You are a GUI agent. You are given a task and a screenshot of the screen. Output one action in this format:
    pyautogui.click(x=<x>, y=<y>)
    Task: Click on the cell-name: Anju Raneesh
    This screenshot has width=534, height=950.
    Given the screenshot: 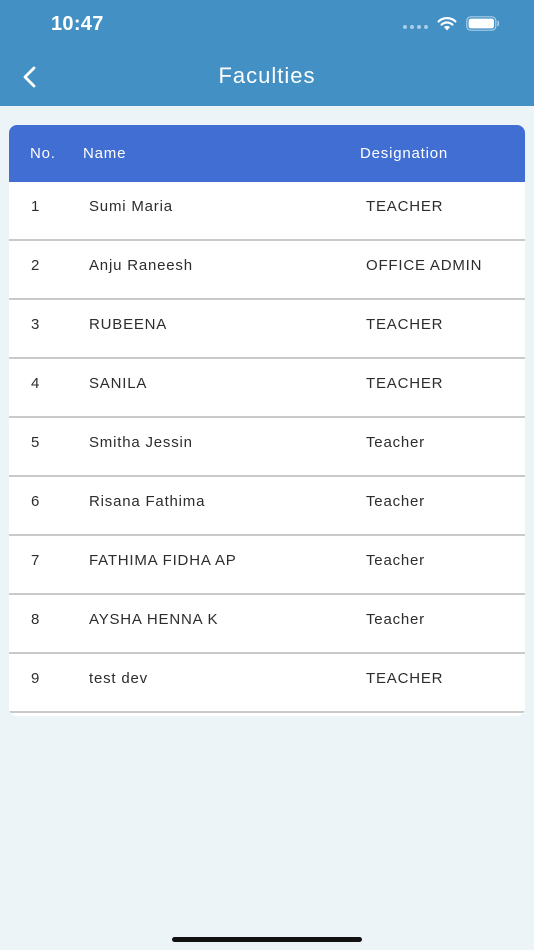 What is the action you would take?
    pyautogui.click(x=141, y=265)
    